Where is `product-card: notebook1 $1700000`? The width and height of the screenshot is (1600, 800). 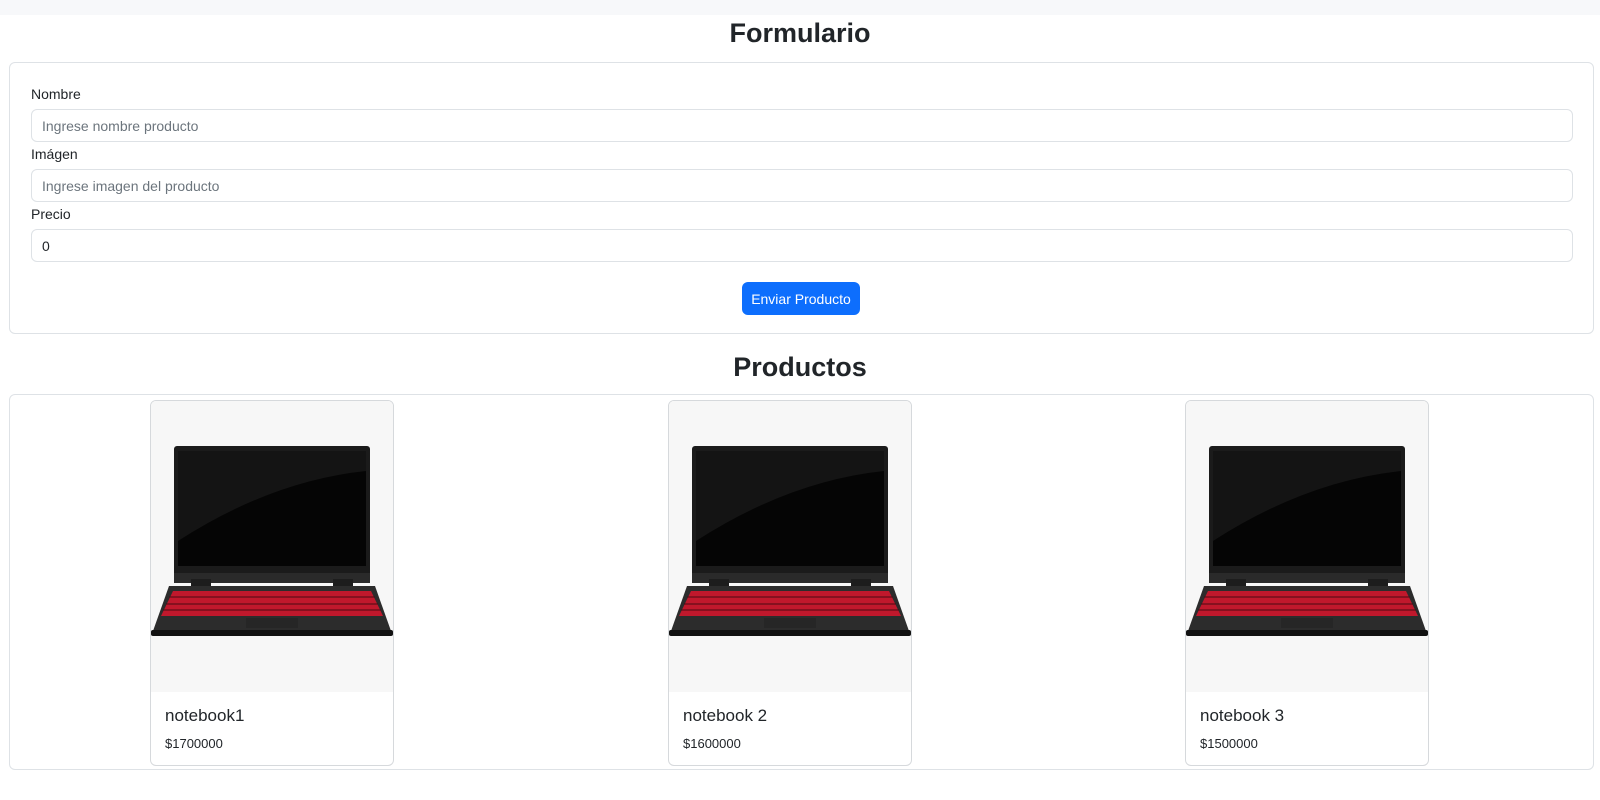
product-card: notebook1 $1700000 is located at coordinates (272, 583).